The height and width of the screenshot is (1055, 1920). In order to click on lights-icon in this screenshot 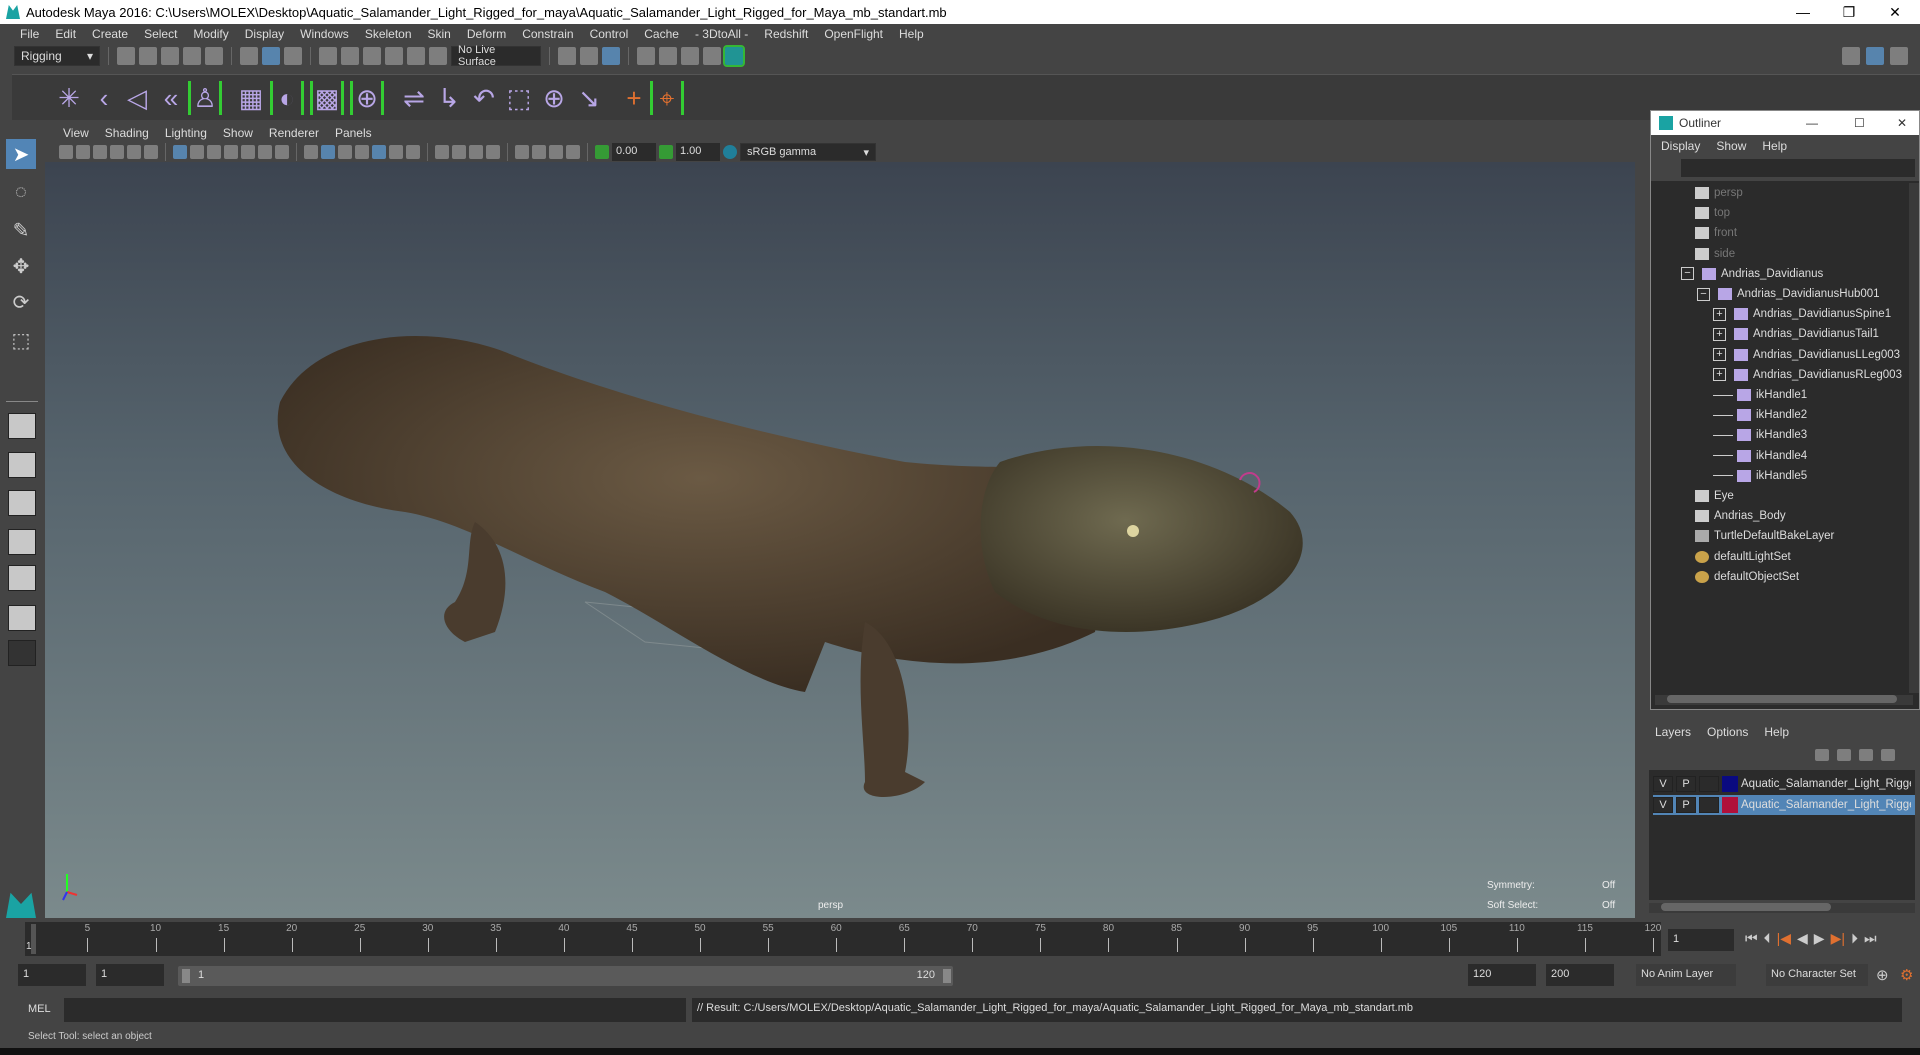, I will do `click(396, 152)`.